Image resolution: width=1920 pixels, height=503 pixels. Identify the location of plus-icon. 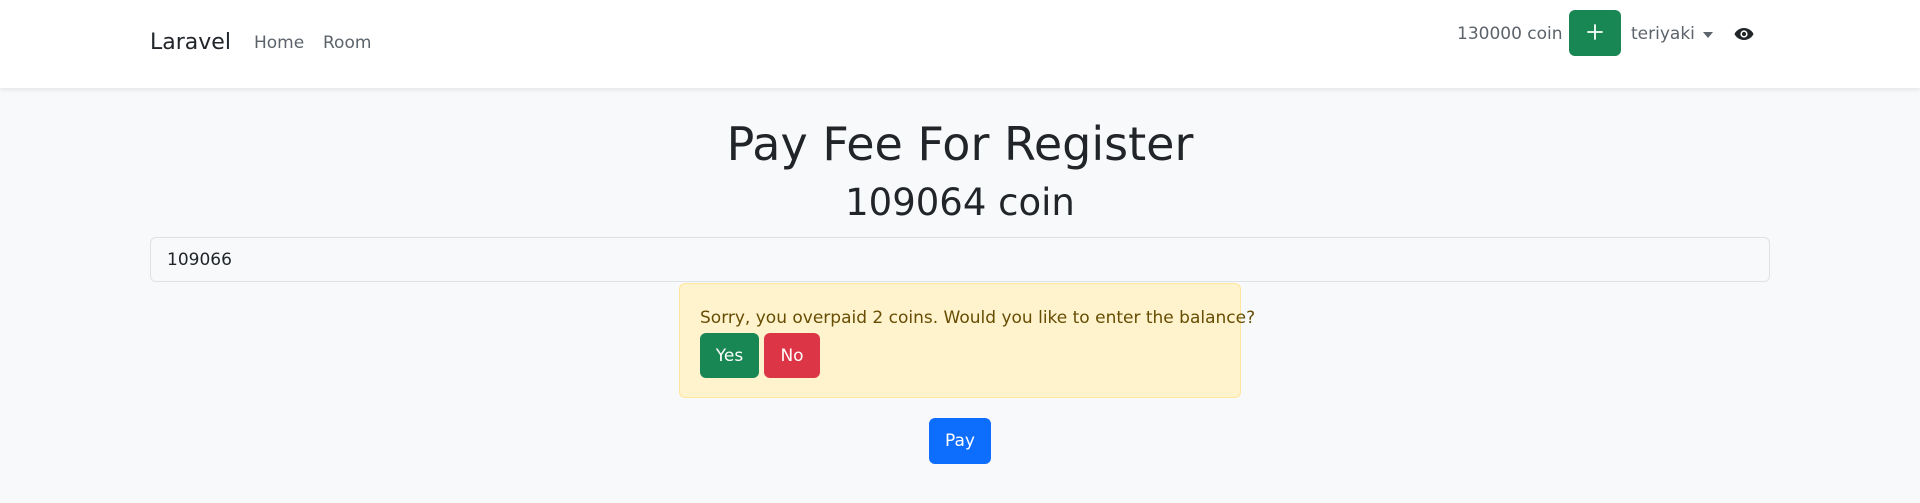
(1595, 33).